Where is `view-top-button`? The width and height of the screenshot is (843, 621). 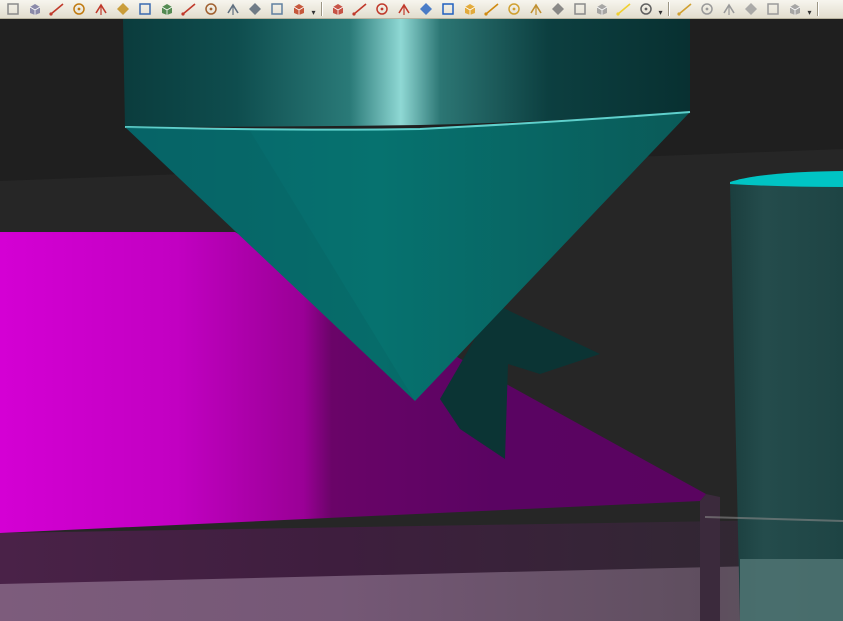
view-top-button is located at coordinates (381, 9).